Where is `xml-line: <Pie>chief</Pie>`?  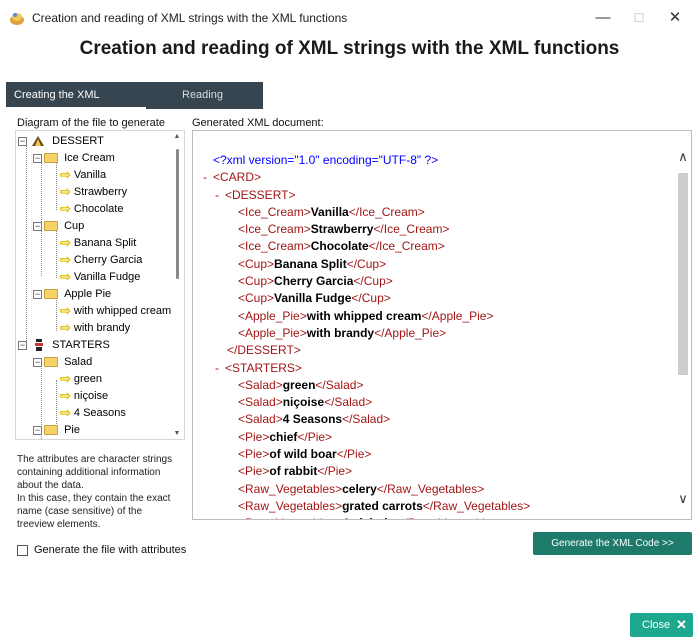 xml-line: <Pie>chief</Pie> is located at coordinates (285, 436).